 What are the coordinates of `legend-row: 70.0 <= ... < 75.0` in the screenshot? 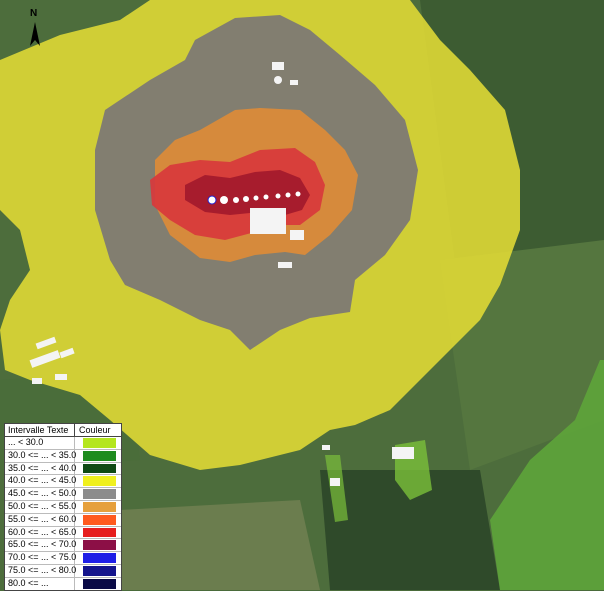 It's located at (63, 558).